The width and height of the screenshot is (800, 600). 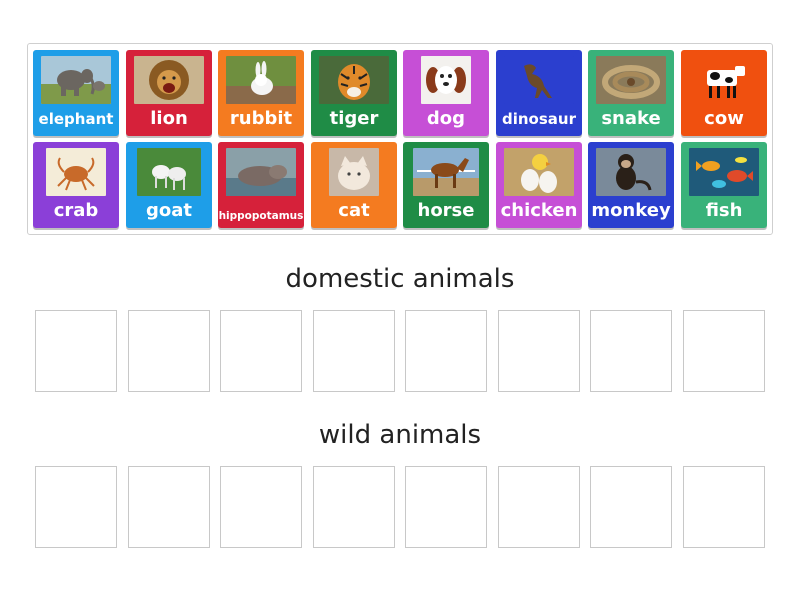 I want to click on tile-label: goat, so click(x=168, y=210).